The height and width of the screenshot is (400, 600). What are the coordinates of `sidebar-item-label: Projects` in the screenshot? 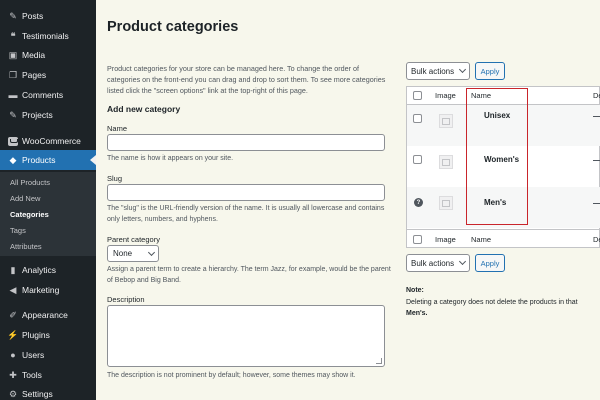 It's located at (37, 115).